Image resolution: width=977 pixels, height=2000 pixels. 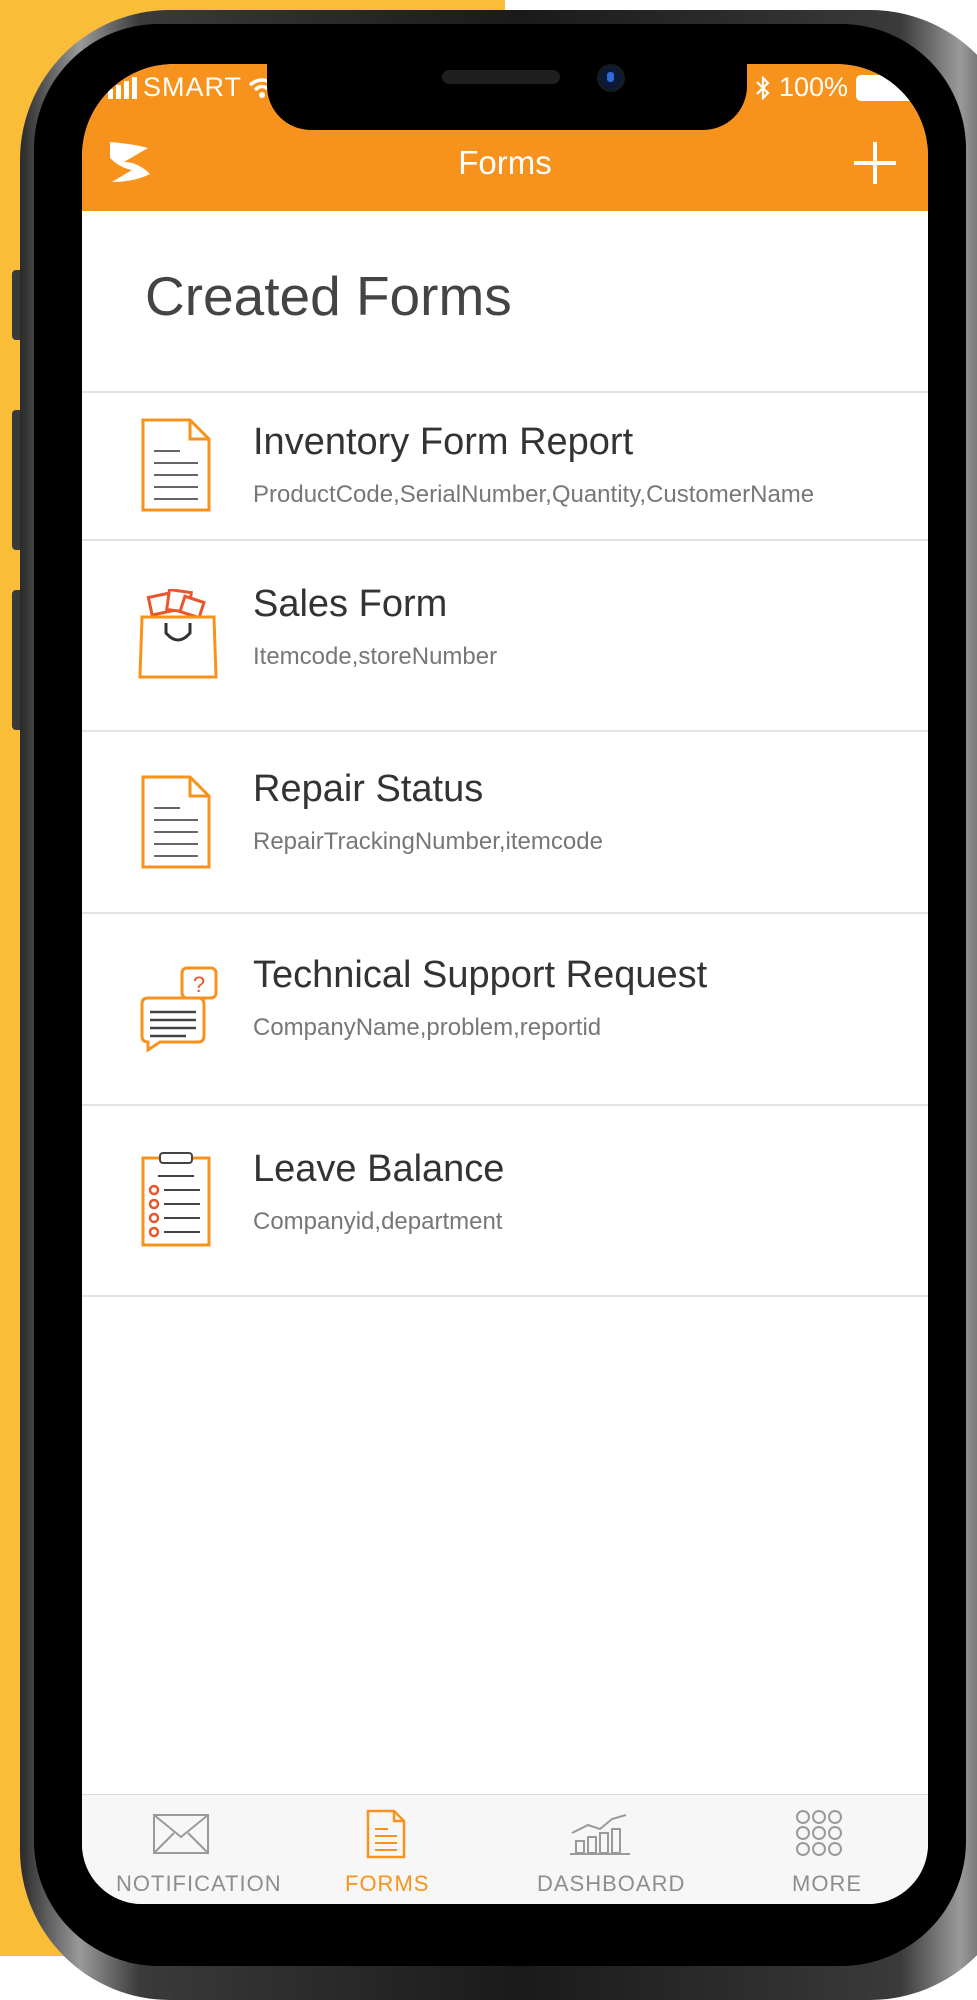 What do you see at coordinates (387, 1883) in the screenshot?
I see `tab-label: FORMS` at bounding box center [387, 1883].